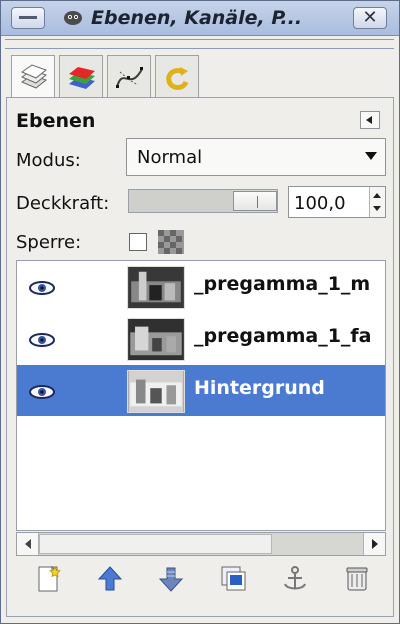 The width and height of the screenshot is (400, 624). I want to click on lock-pixels-checkbox, so click(138, 242).